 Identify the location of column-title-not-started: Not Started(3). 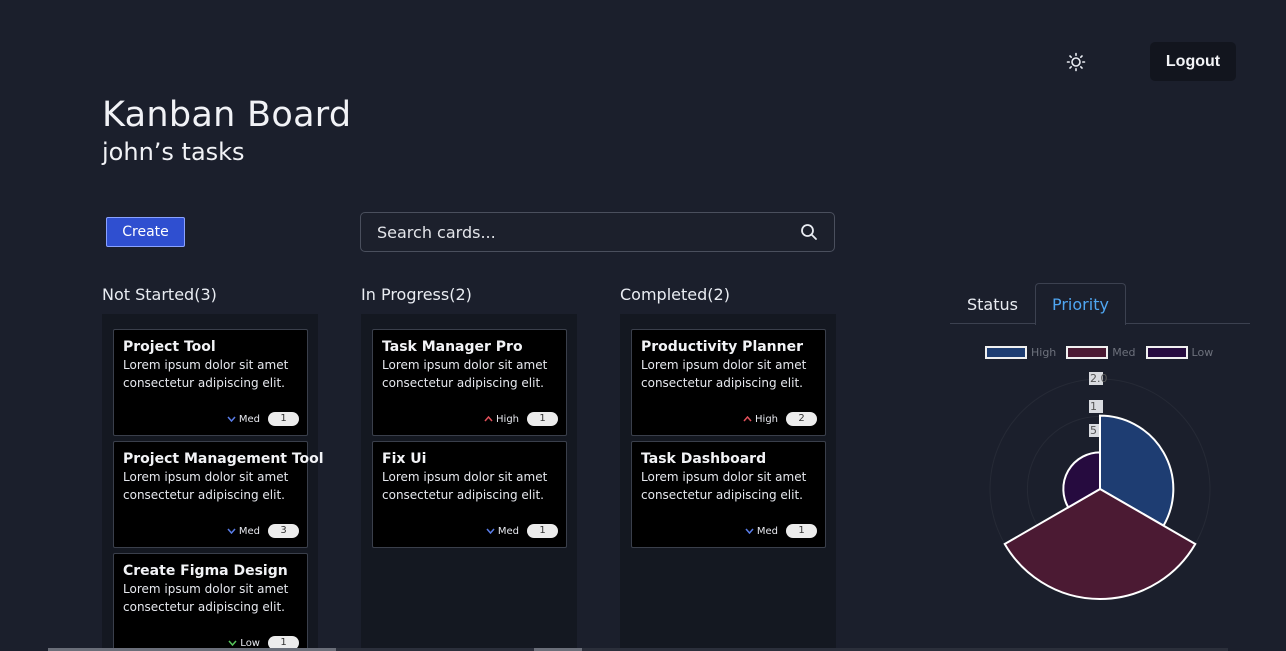
(159, 294).